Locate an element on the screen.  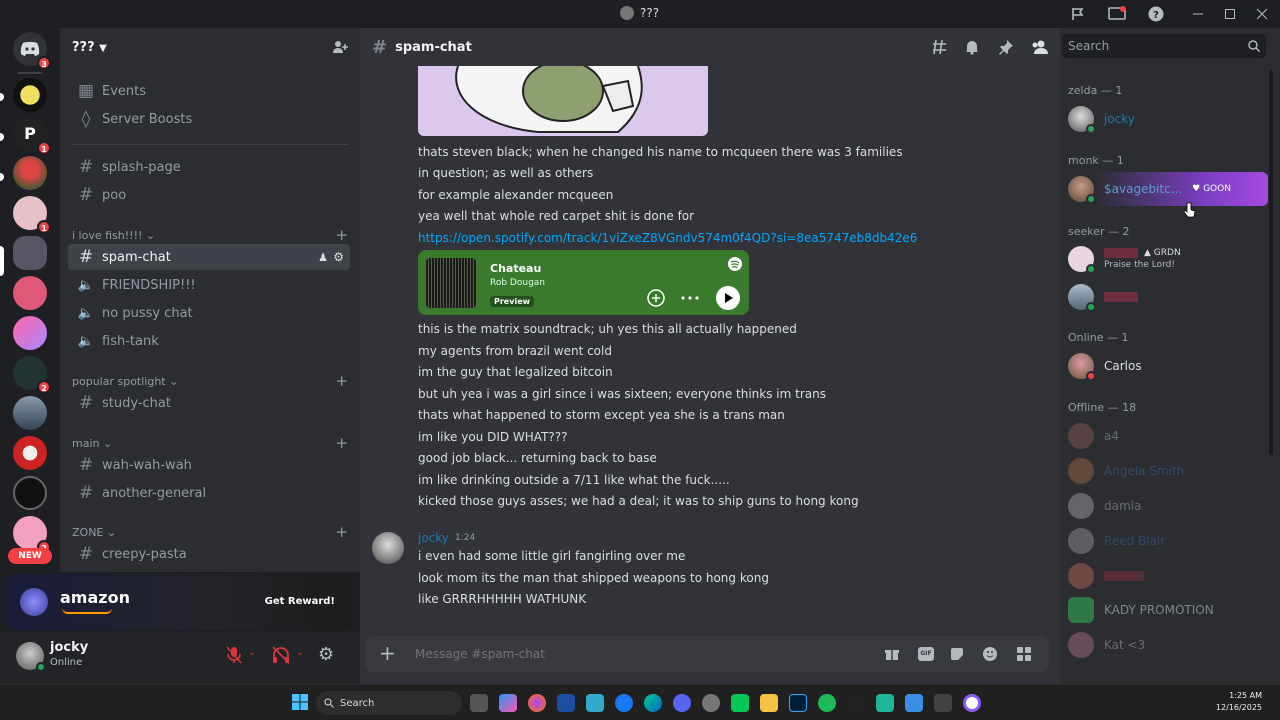
promo-banner: amazon Get Reward! is located at coordinates (179, 602).